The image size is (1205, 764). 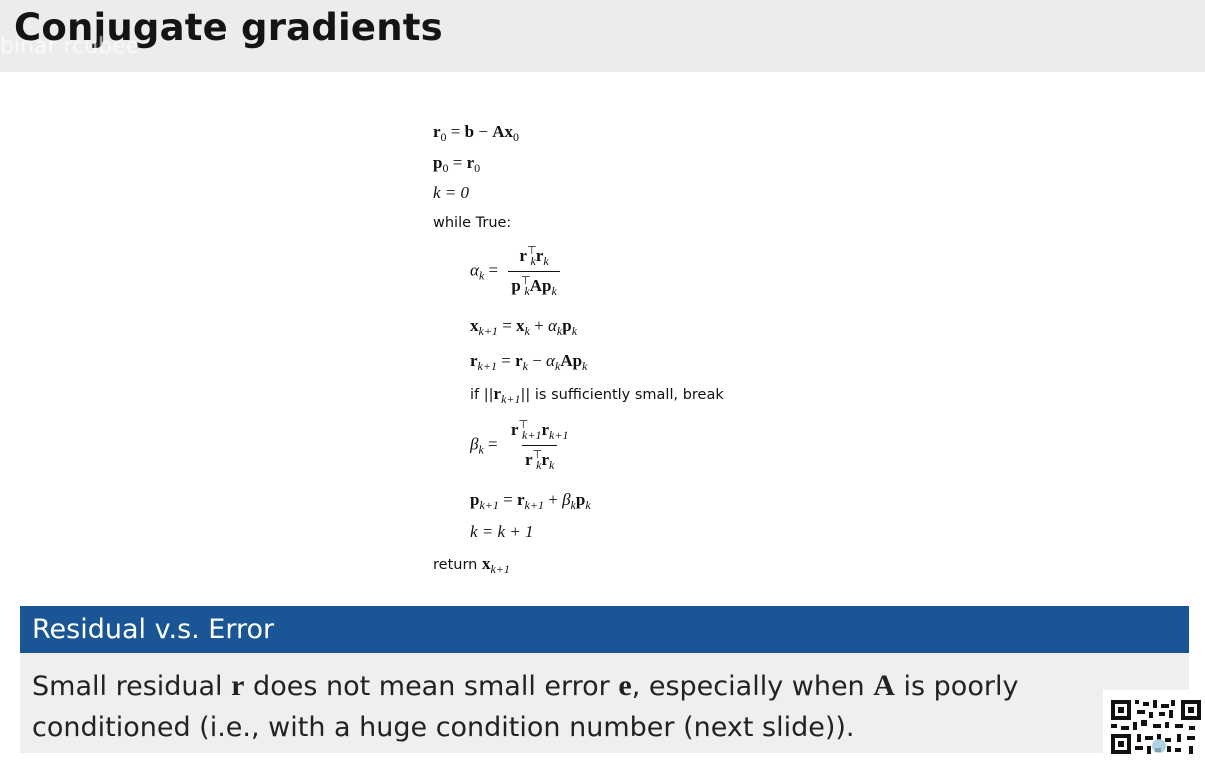 What do you see at coordinates (1154, 725) in the screenshot?
I see `qr-code-icon` at bounding box center [1154, 725].